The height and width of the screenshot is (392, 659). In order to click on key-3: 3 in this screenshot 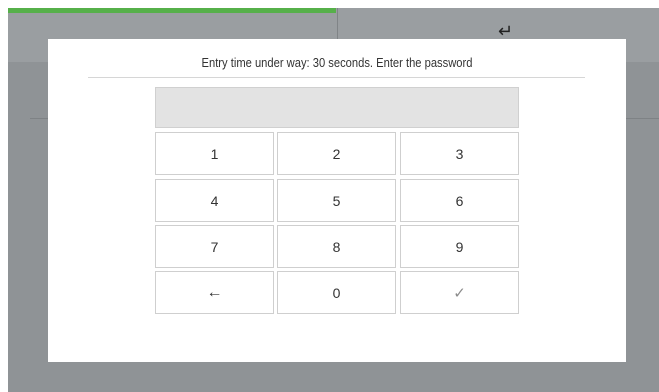, I will do `click(459, 153)`.